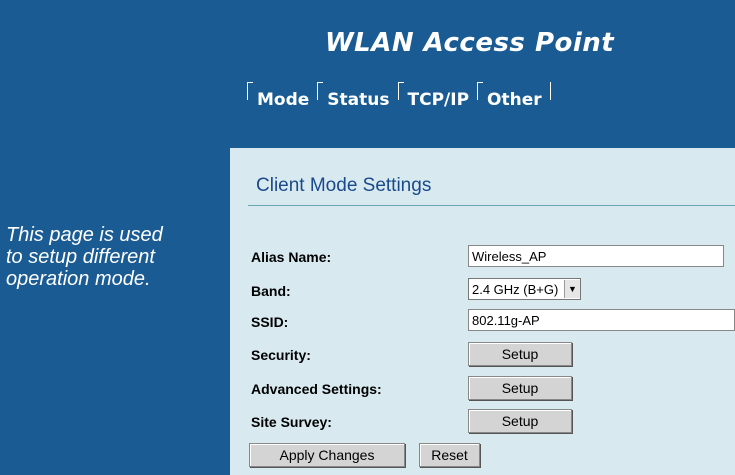 This screenshot has width=735, height=475. Describe the element at coordinates (470, 43) in the screenshot. I see `page-title: WLAN Access Point` at that location.